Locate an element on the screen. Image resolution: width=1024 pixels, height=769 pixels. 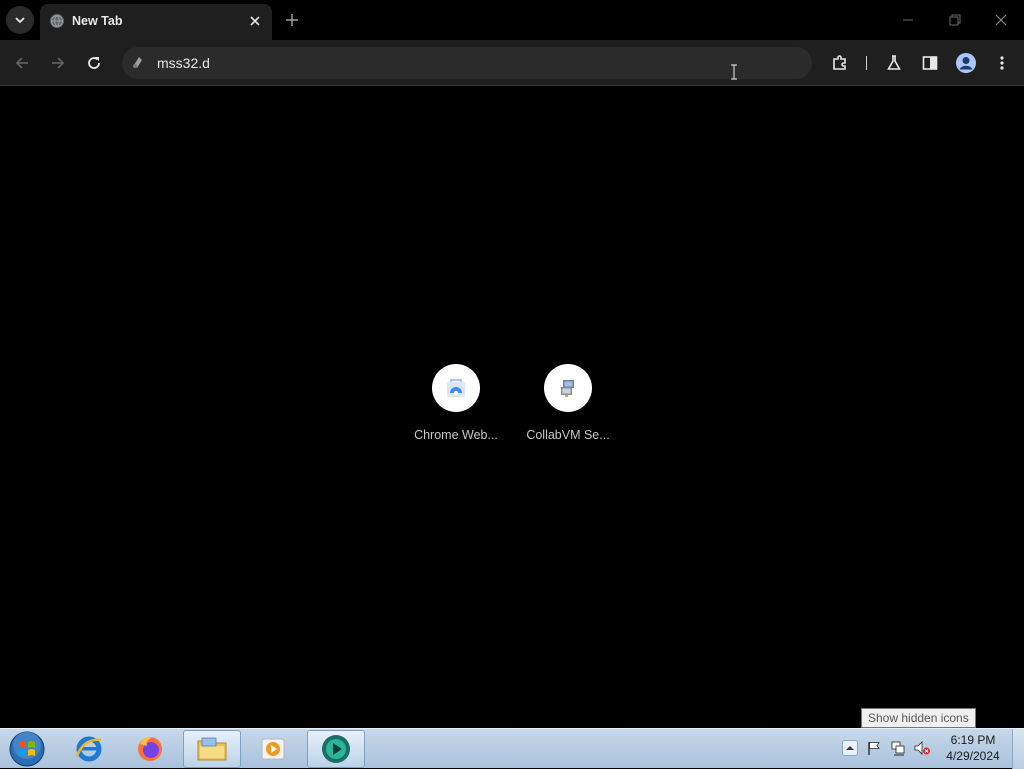
plus-icon is located at coordinates (292, 20).